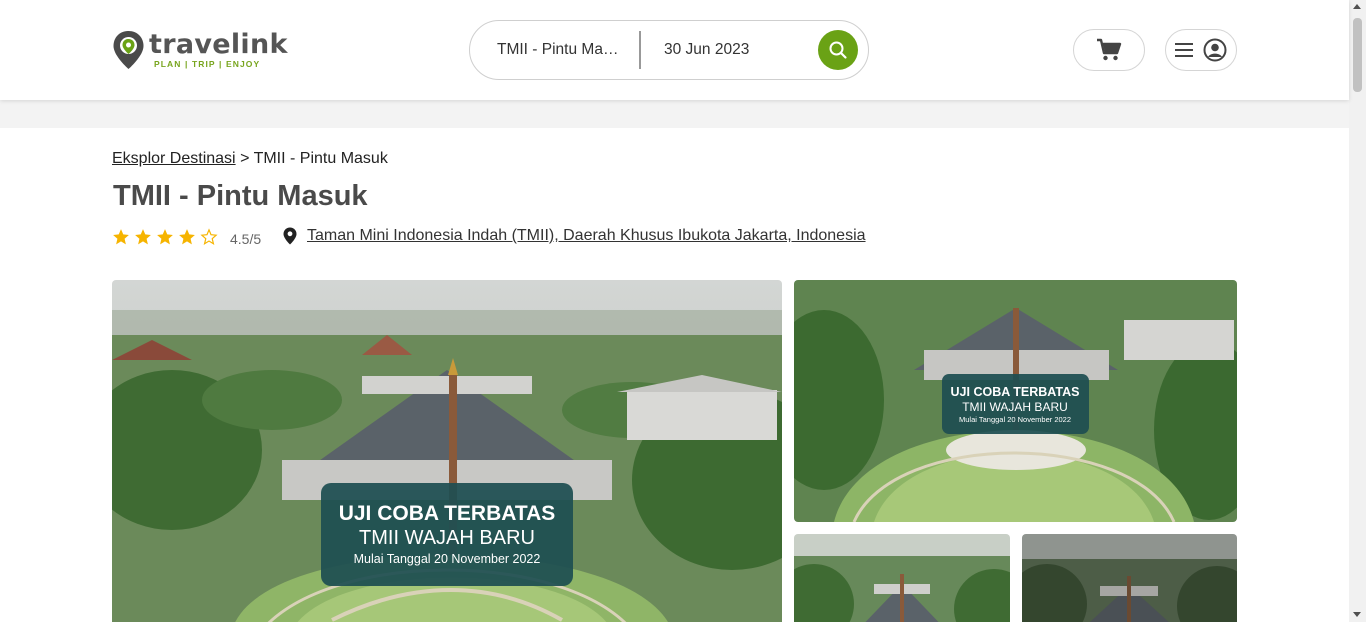 The height and width of the screenshot is (622, 1366). Describe the element at coordinates (1015, 407) in the screenshot. I see `banner-line2-small: TMII WAJAH BARU` at that location.